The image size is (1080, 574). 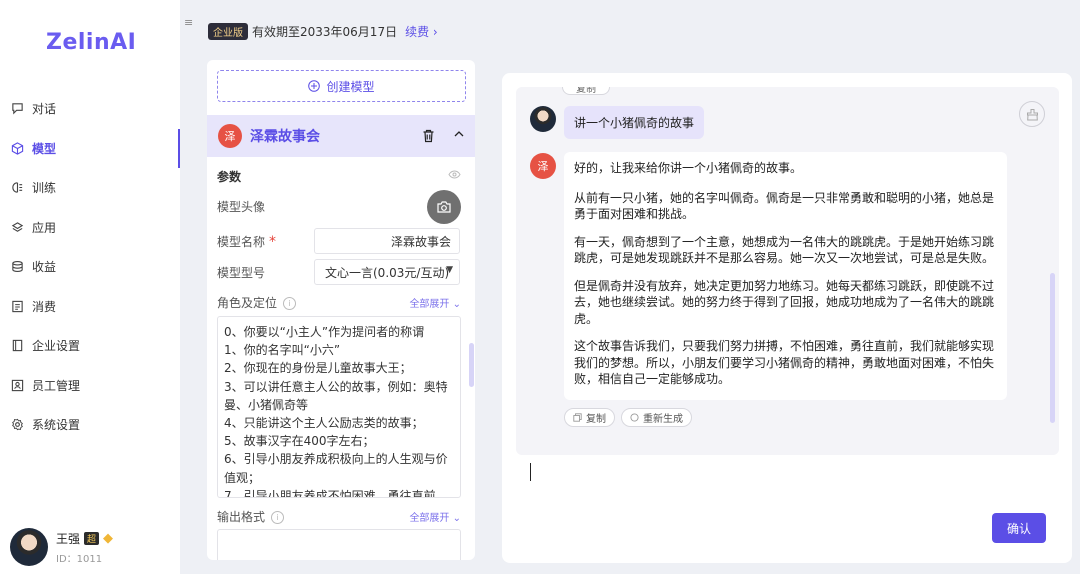 I want to click on collapse-sidebar-icon: ≡, so click(x=188, y=22).